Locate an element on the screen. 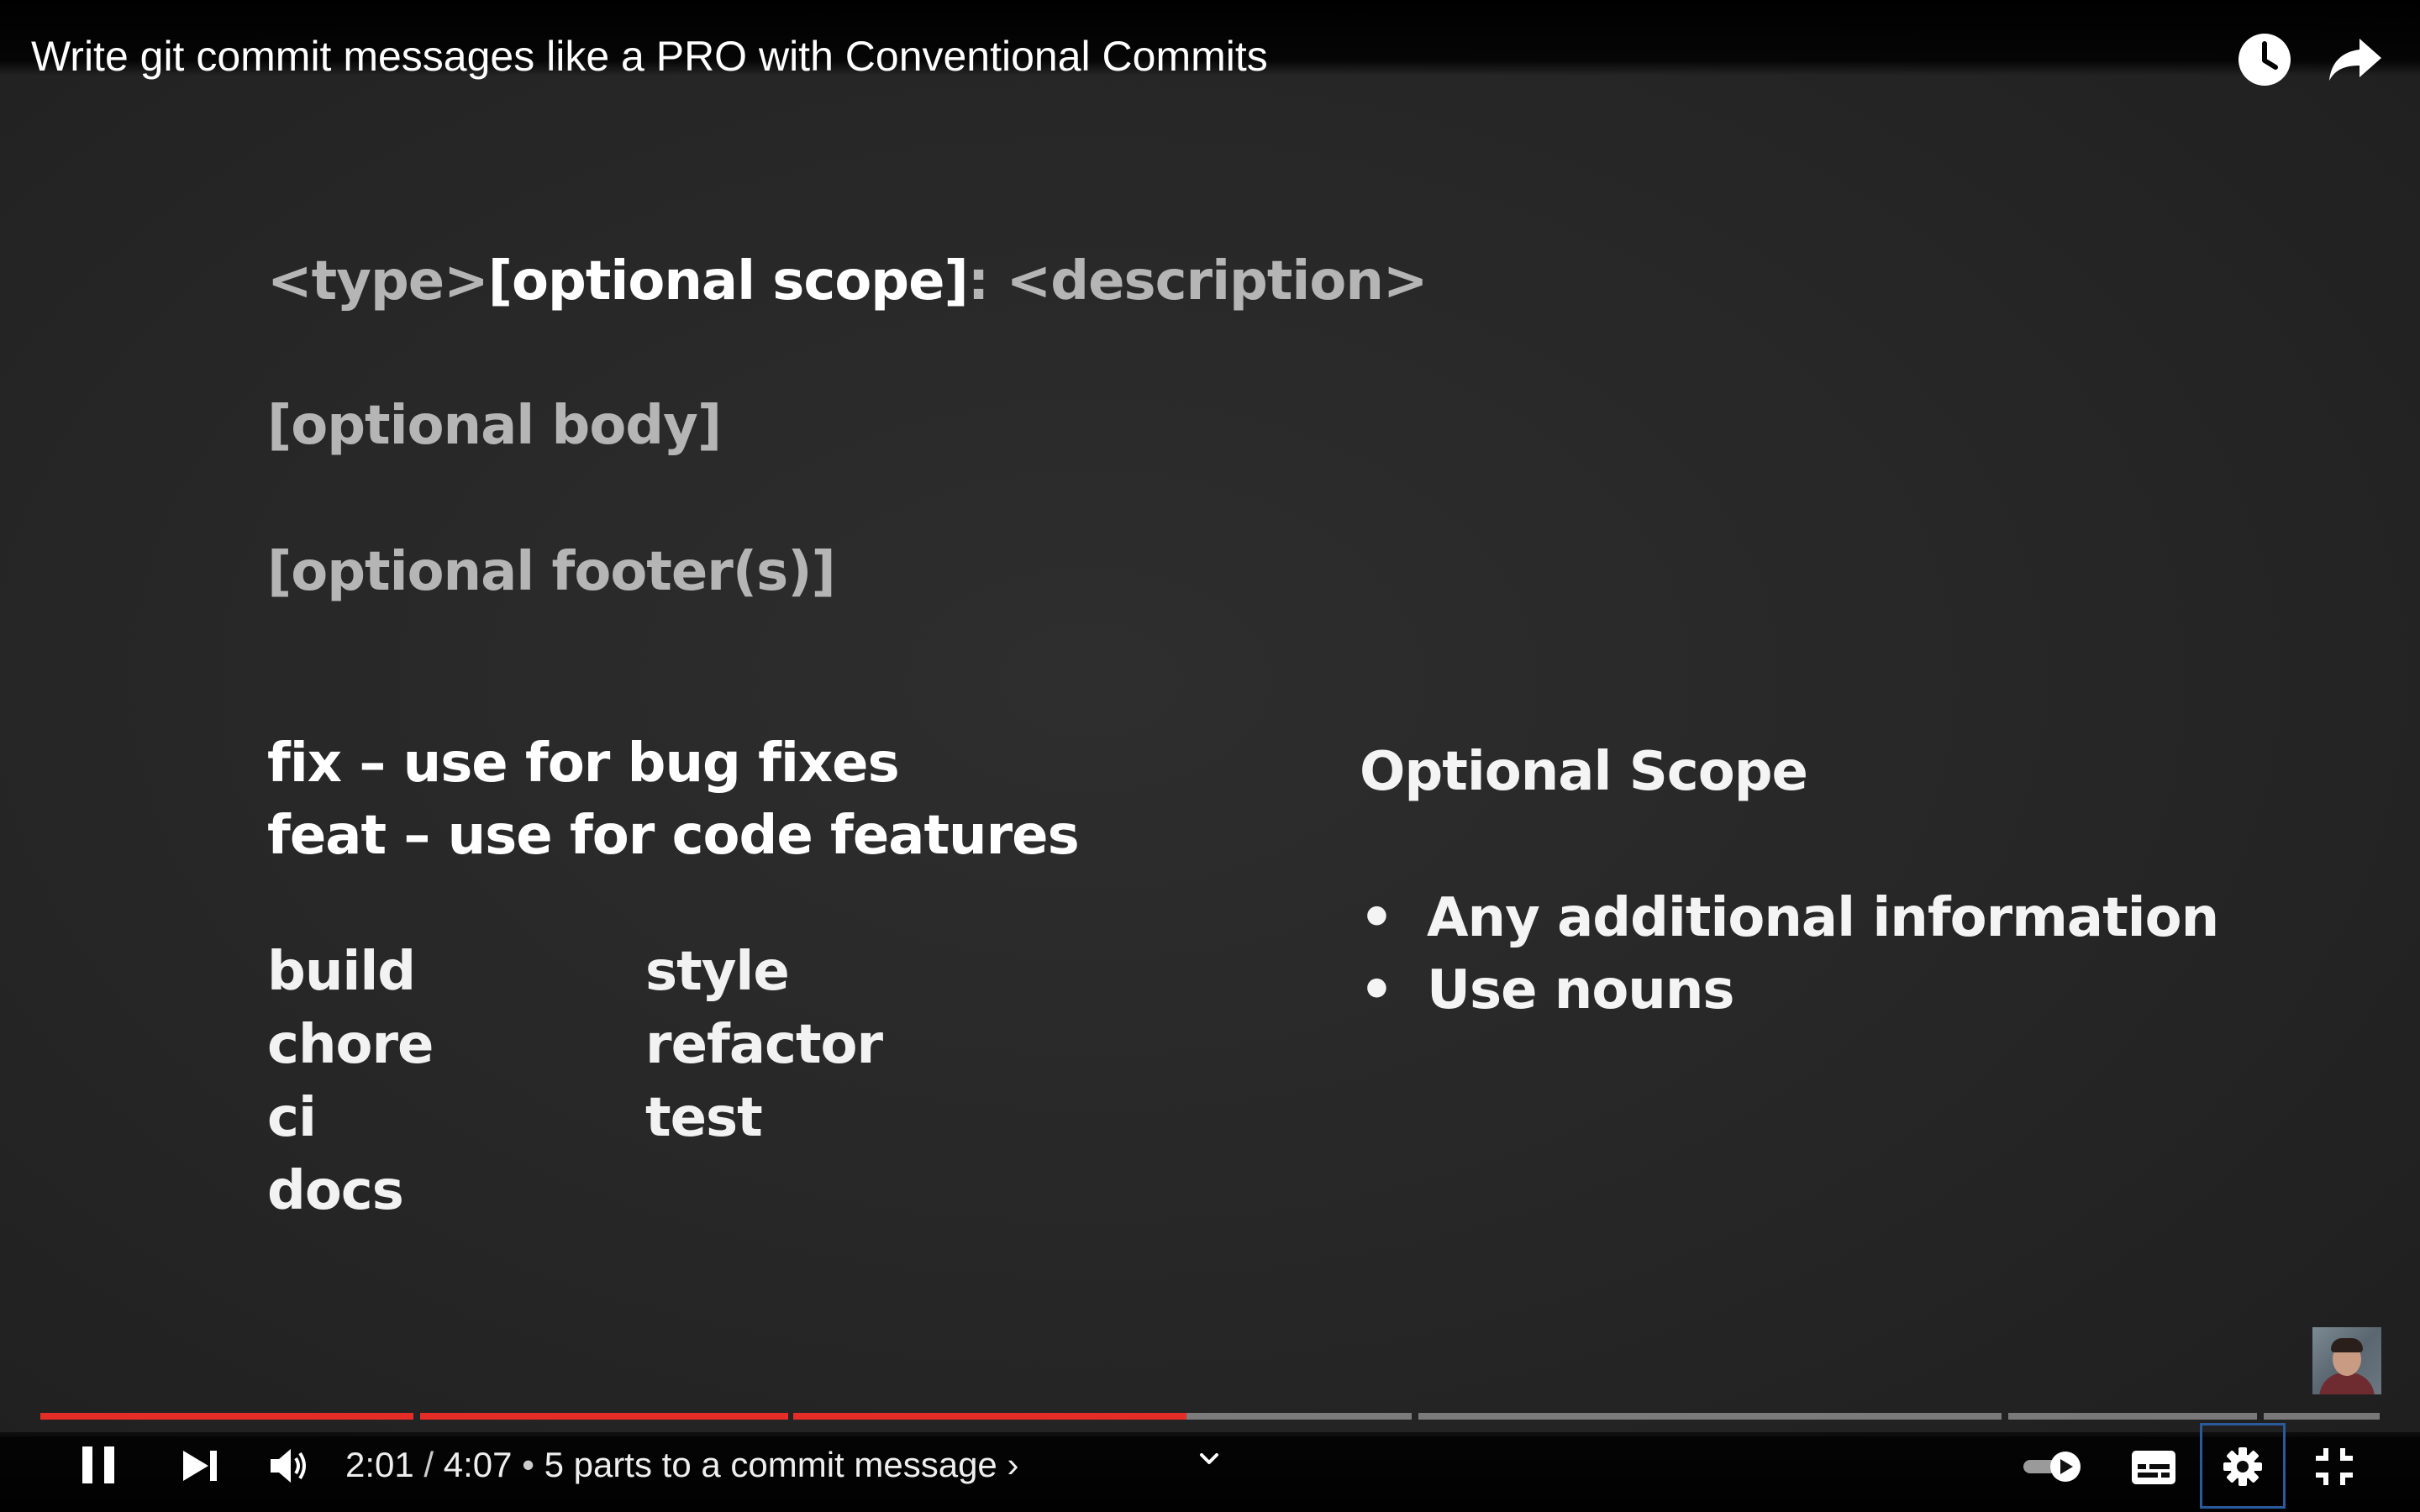 This screenshot has width=2420, height=1512. exit-fullscreen-icon is located at coordinates (2334, 1466).